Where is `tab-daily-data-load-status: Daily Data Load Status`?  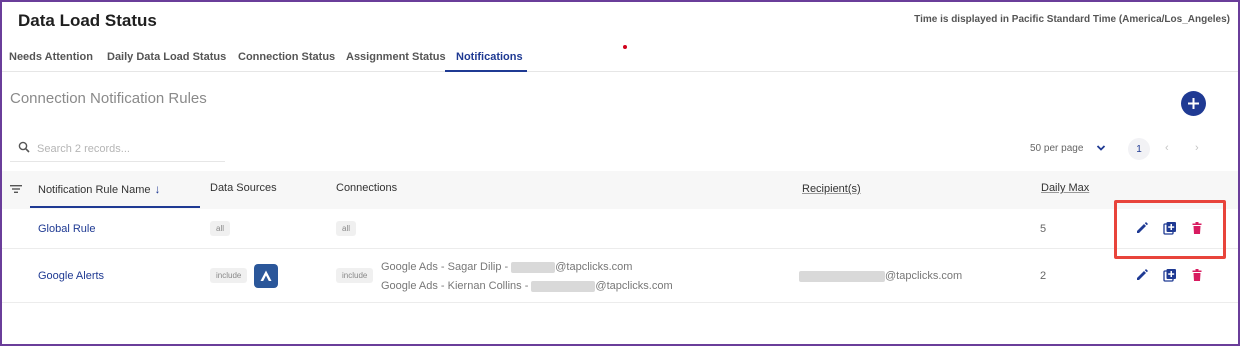 tab-daily-data-load-status: Daily Data Load Status is located at coordinates (166, 57).